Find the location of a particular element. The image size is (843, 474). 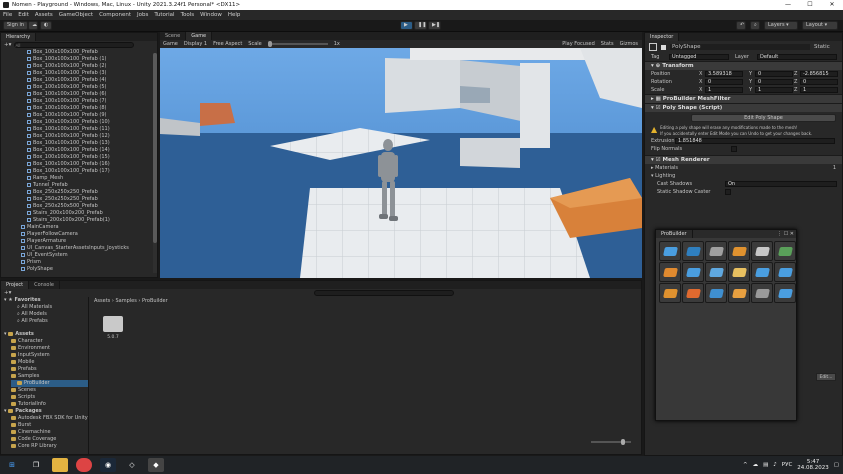

hierarchy-root-item: PolyShape is located at coordinates (89, 269).